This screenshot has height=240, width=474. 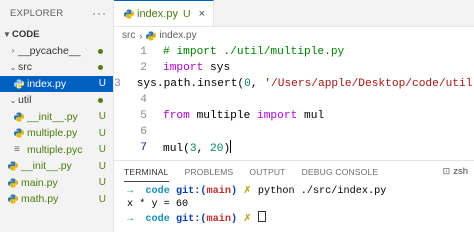 What do you see at coordinates (294, 132) in the screenshot?
I see `code-line: 6` at bounding box center [294, 132].